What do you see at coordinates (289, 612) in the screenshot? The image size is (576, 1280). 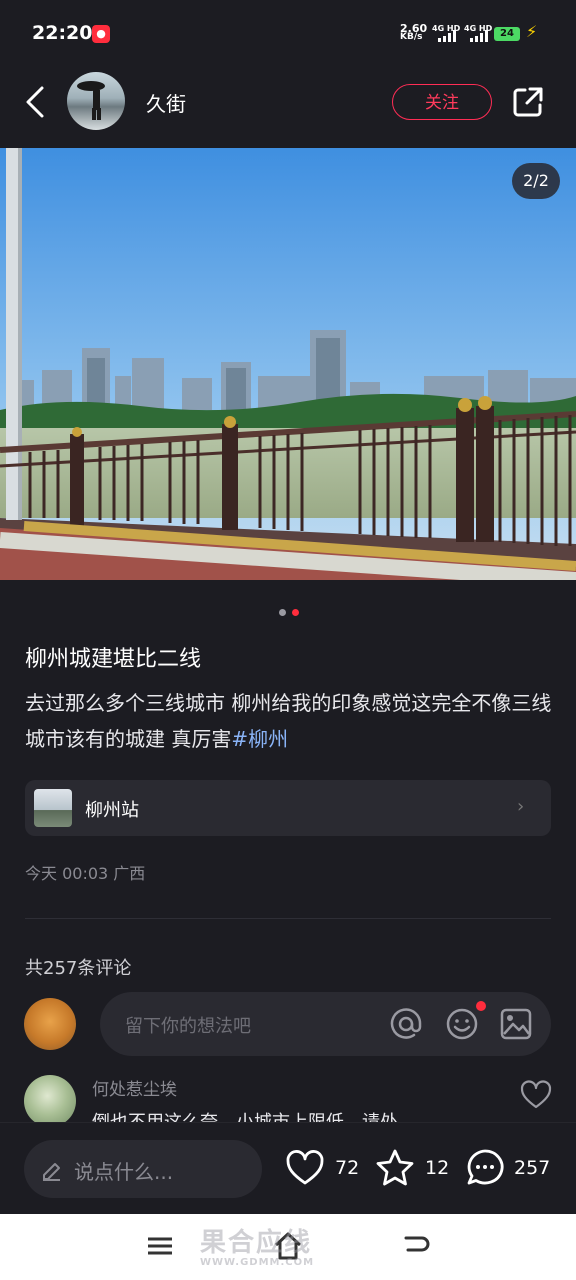 I see `carousel-dots` at bounding box center [289, 612].